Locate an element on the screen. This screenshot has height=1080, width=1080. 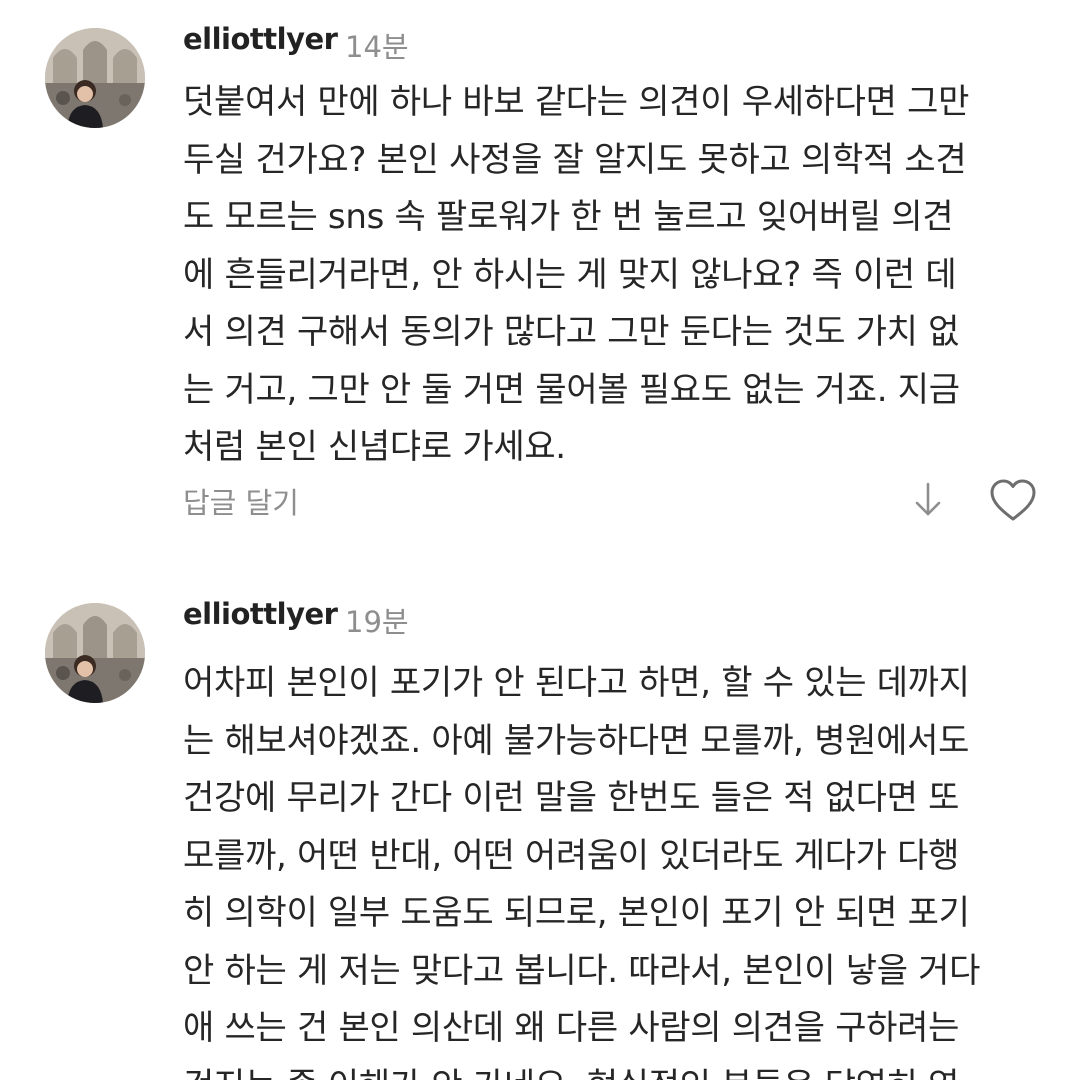
comment-line: 히 의학이 일부 도움도 되므로, 본인이 포기 안 되면 포기 is located at coordinates (576, 913).